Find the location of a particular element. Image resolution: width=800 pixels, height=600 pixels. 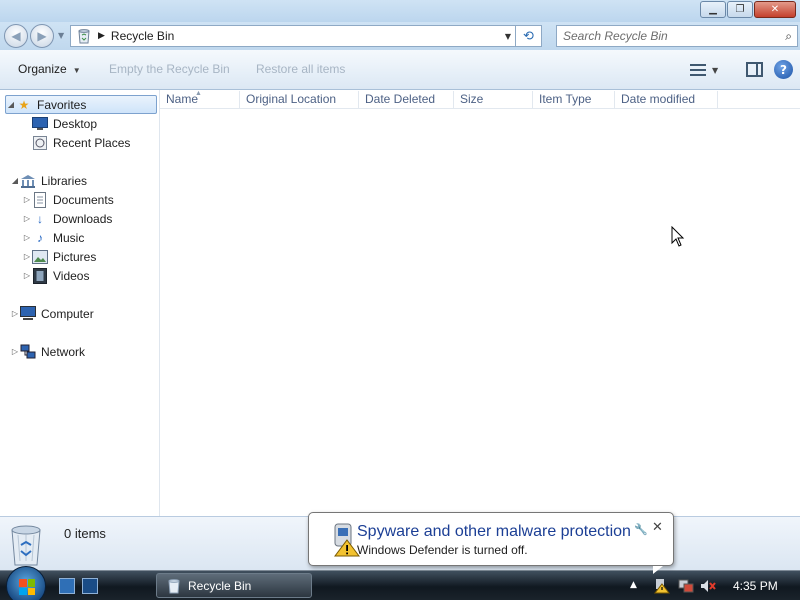

column-header-name: ▲ Name is located at coordinates (200, 99).